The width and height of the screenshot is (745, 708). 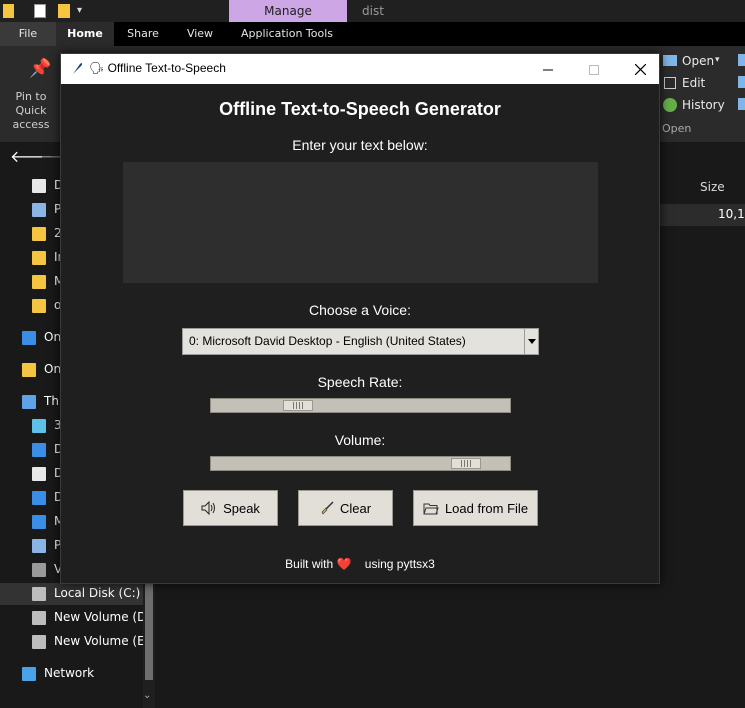 What do you see at coordinates (288, 11) in the screenshot?
I see `manage-contextual-tab: Manage` at bounding box center [288, 11].